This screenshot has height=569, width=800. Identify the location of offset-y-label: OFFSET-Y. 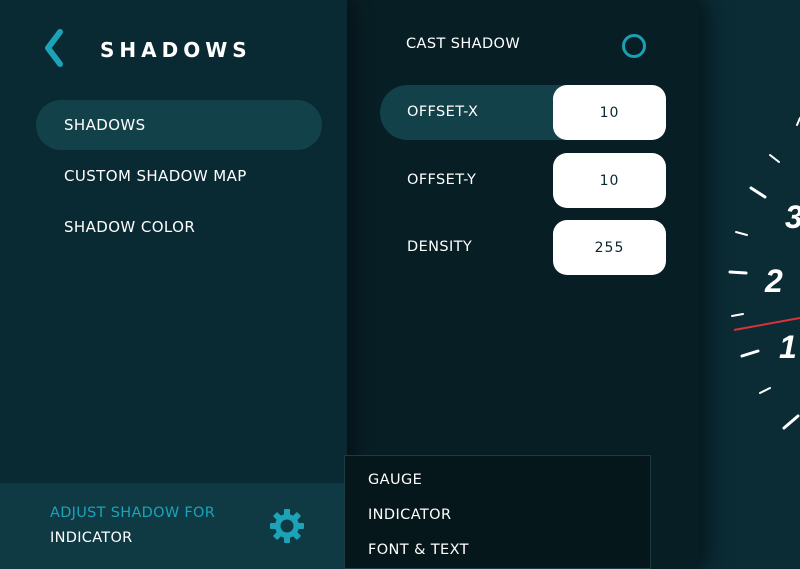
(442, 180).